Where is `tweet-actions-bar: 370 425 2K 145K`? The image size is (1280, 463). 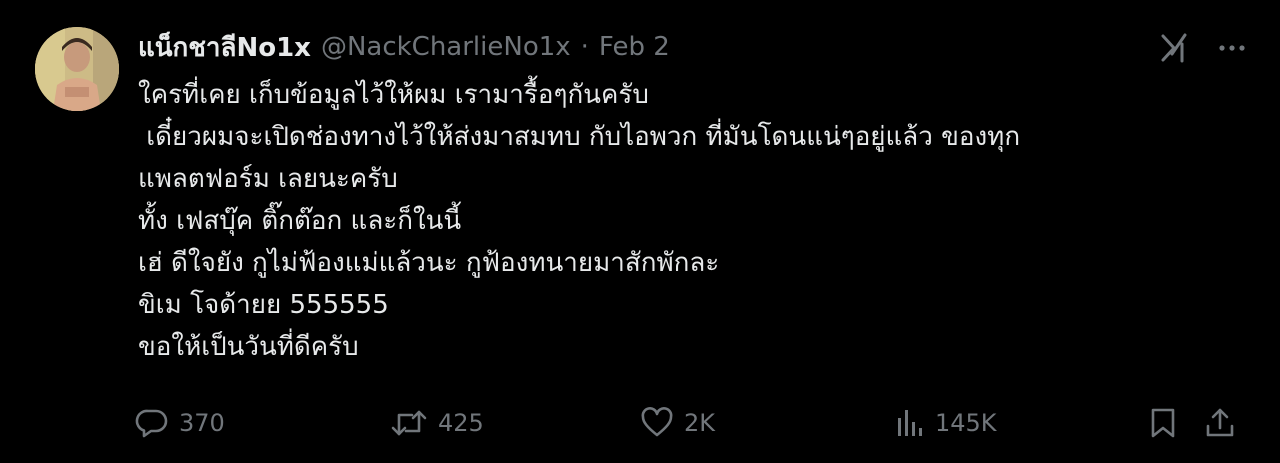
tweet-actions-bar: 370 425 2K 145K is located at coordinates (692, 423).